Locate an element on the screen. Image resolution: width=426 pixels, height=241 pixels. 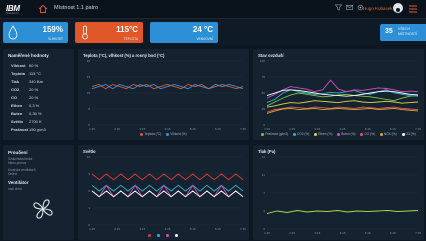
sensor-value: 340 Bar is located at coordinates (36, 81).